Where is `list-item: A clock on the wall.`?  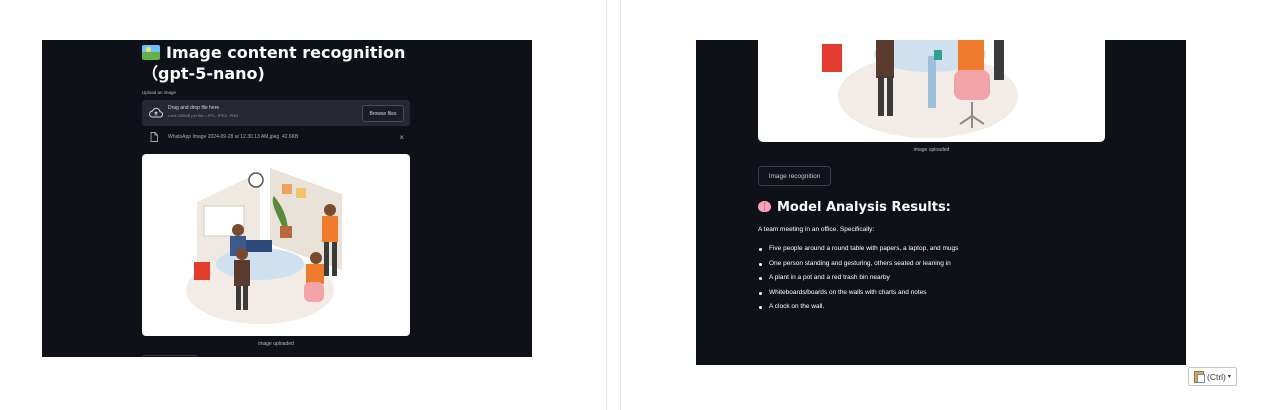
list-item: A clock on the wall. is located at coordinates (858, 310).